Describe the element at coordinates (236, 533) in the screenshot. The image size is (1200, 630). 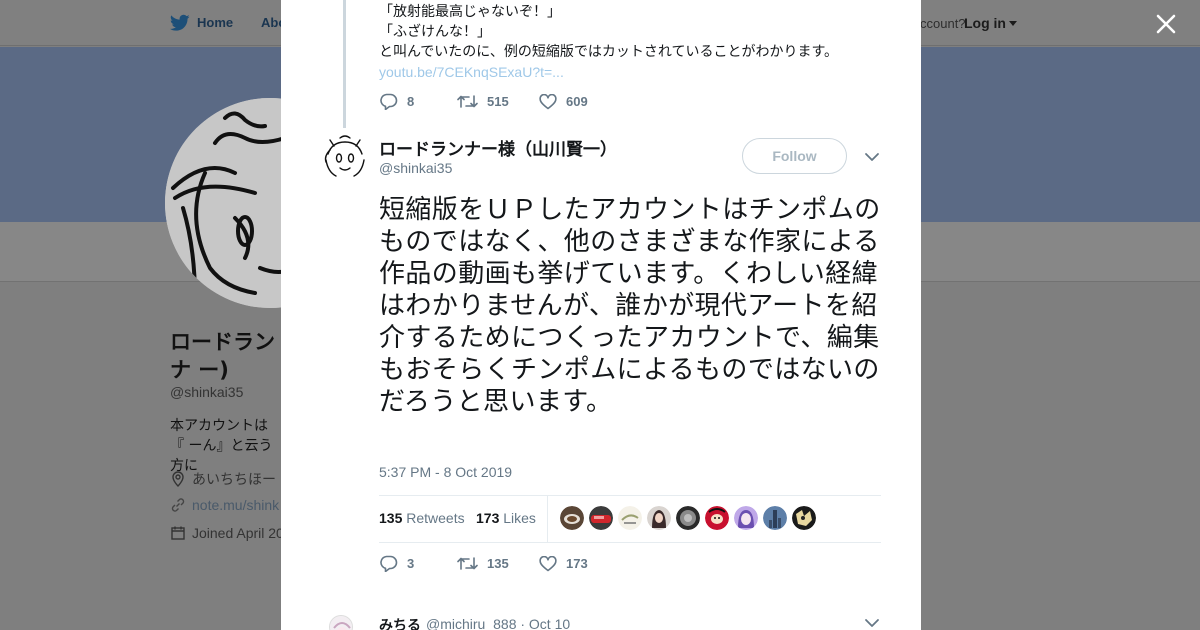
I see `joined-text: Joined April 20` at that location.